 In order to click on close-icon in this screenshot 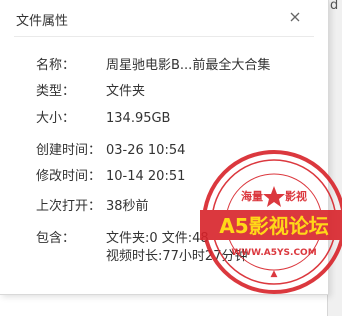, I will do `click(295, 17)`.